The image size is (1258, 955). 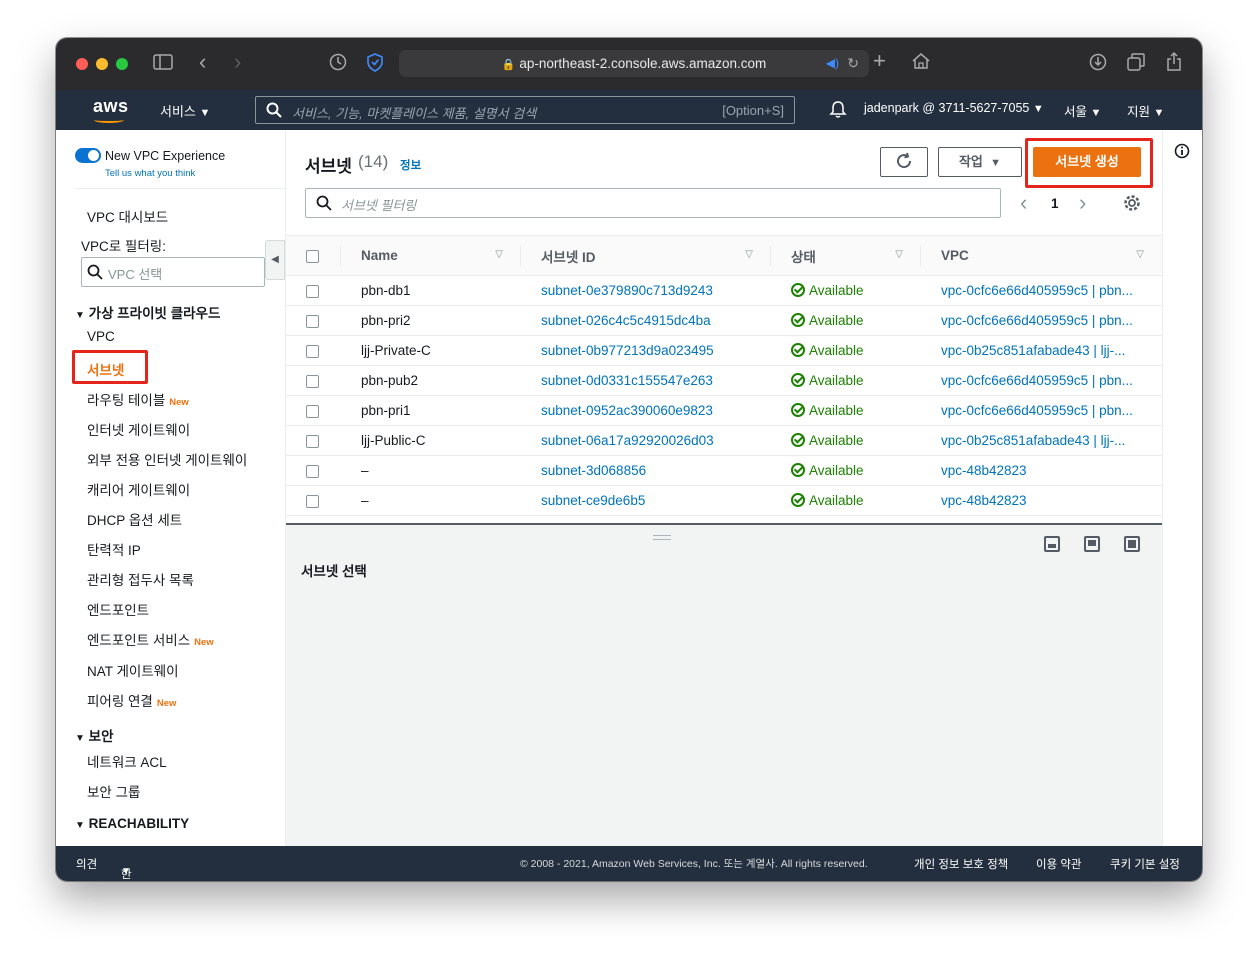 I want to click on info-circle-icon, so click(x=1182, y=153).